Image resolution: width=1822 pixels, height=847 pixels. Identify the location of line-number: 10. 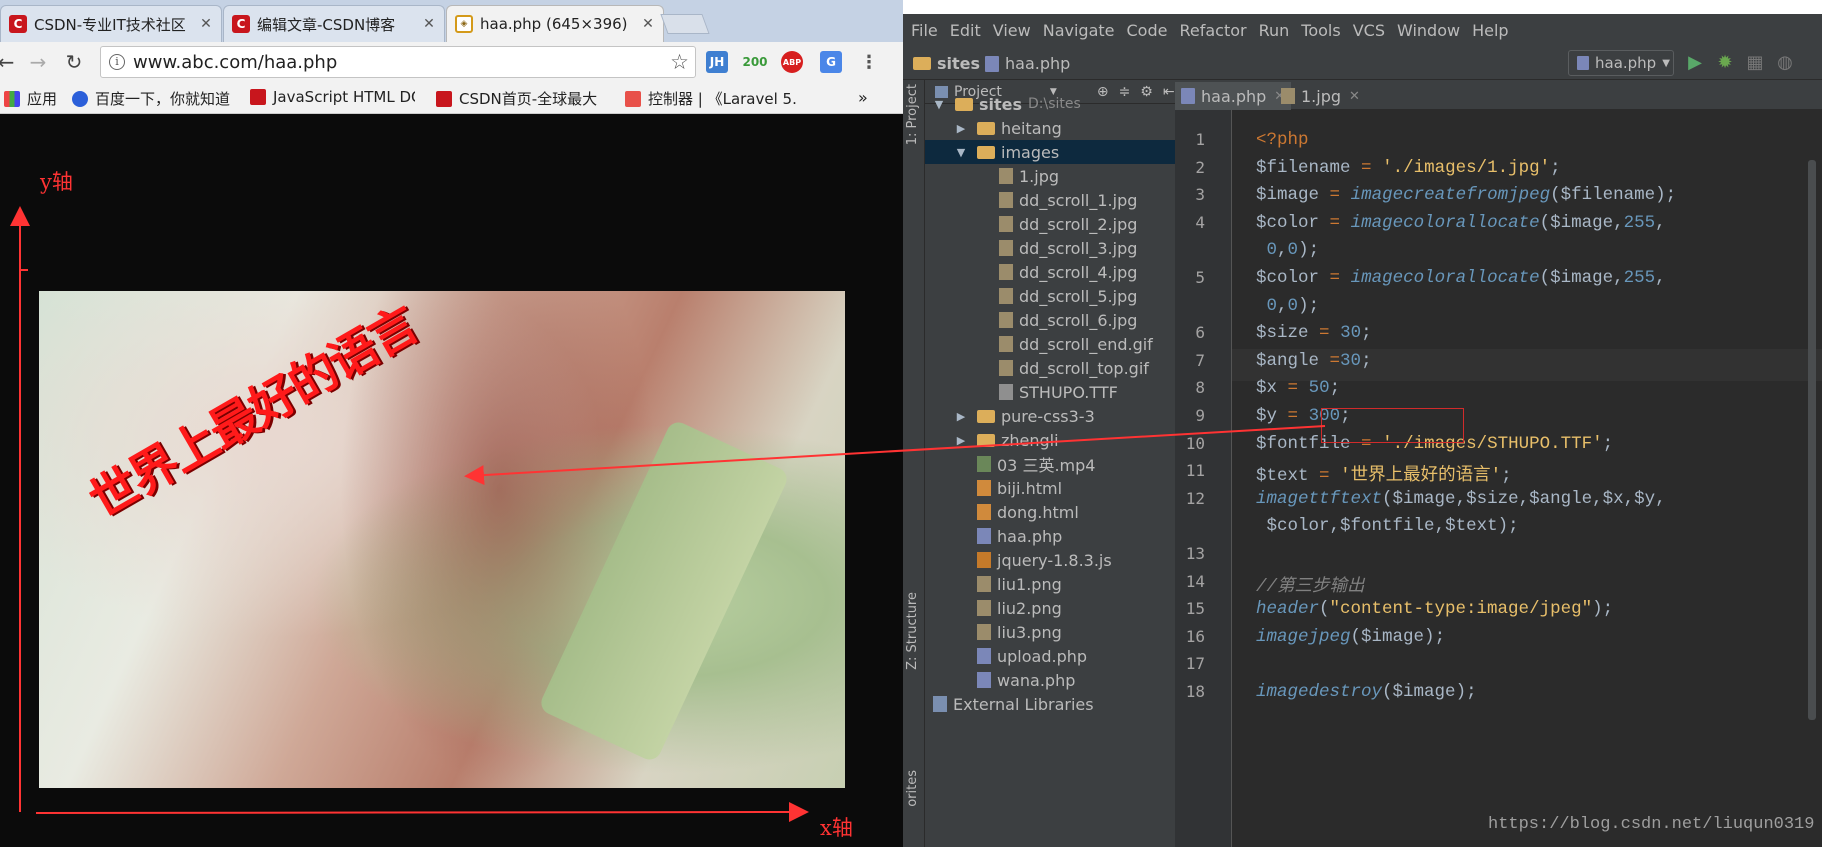
(1195, 443).